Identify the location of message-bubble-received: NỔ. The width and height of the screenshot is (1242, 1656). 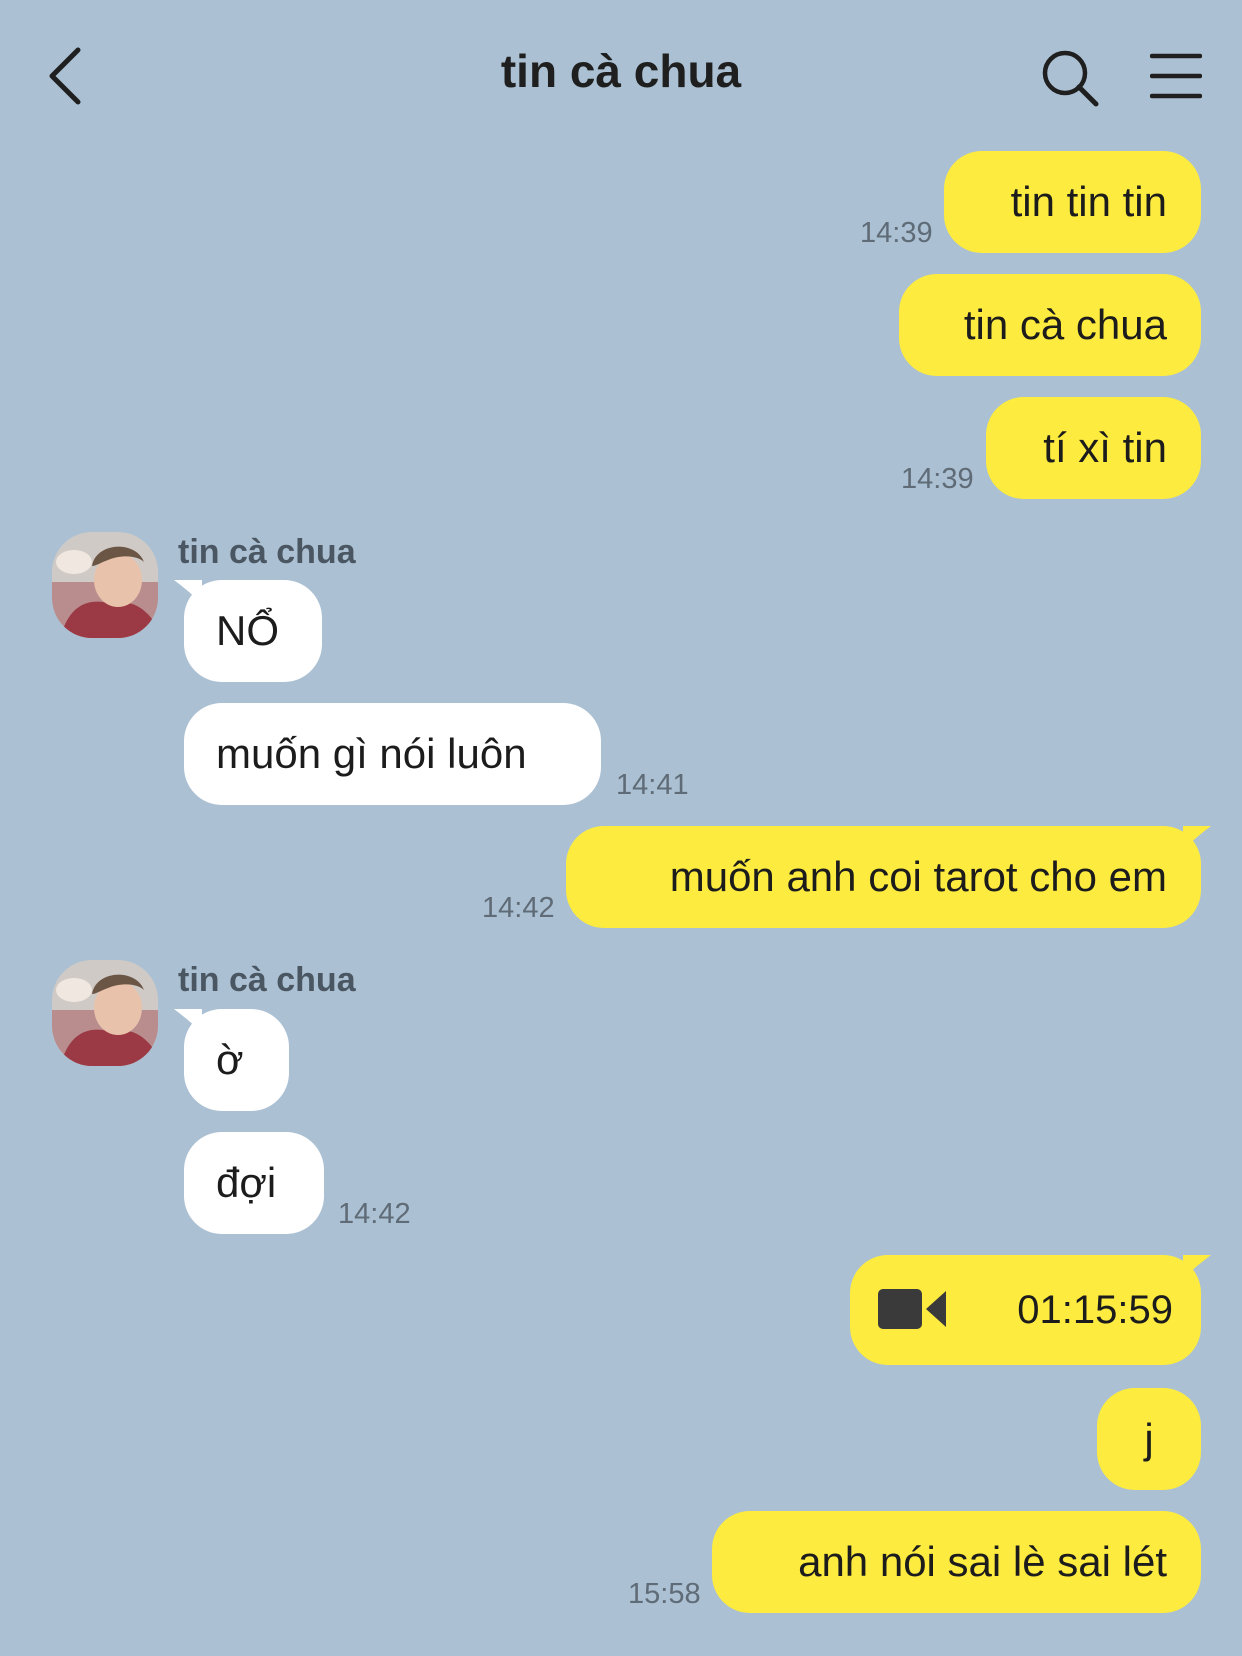
(248, 631).